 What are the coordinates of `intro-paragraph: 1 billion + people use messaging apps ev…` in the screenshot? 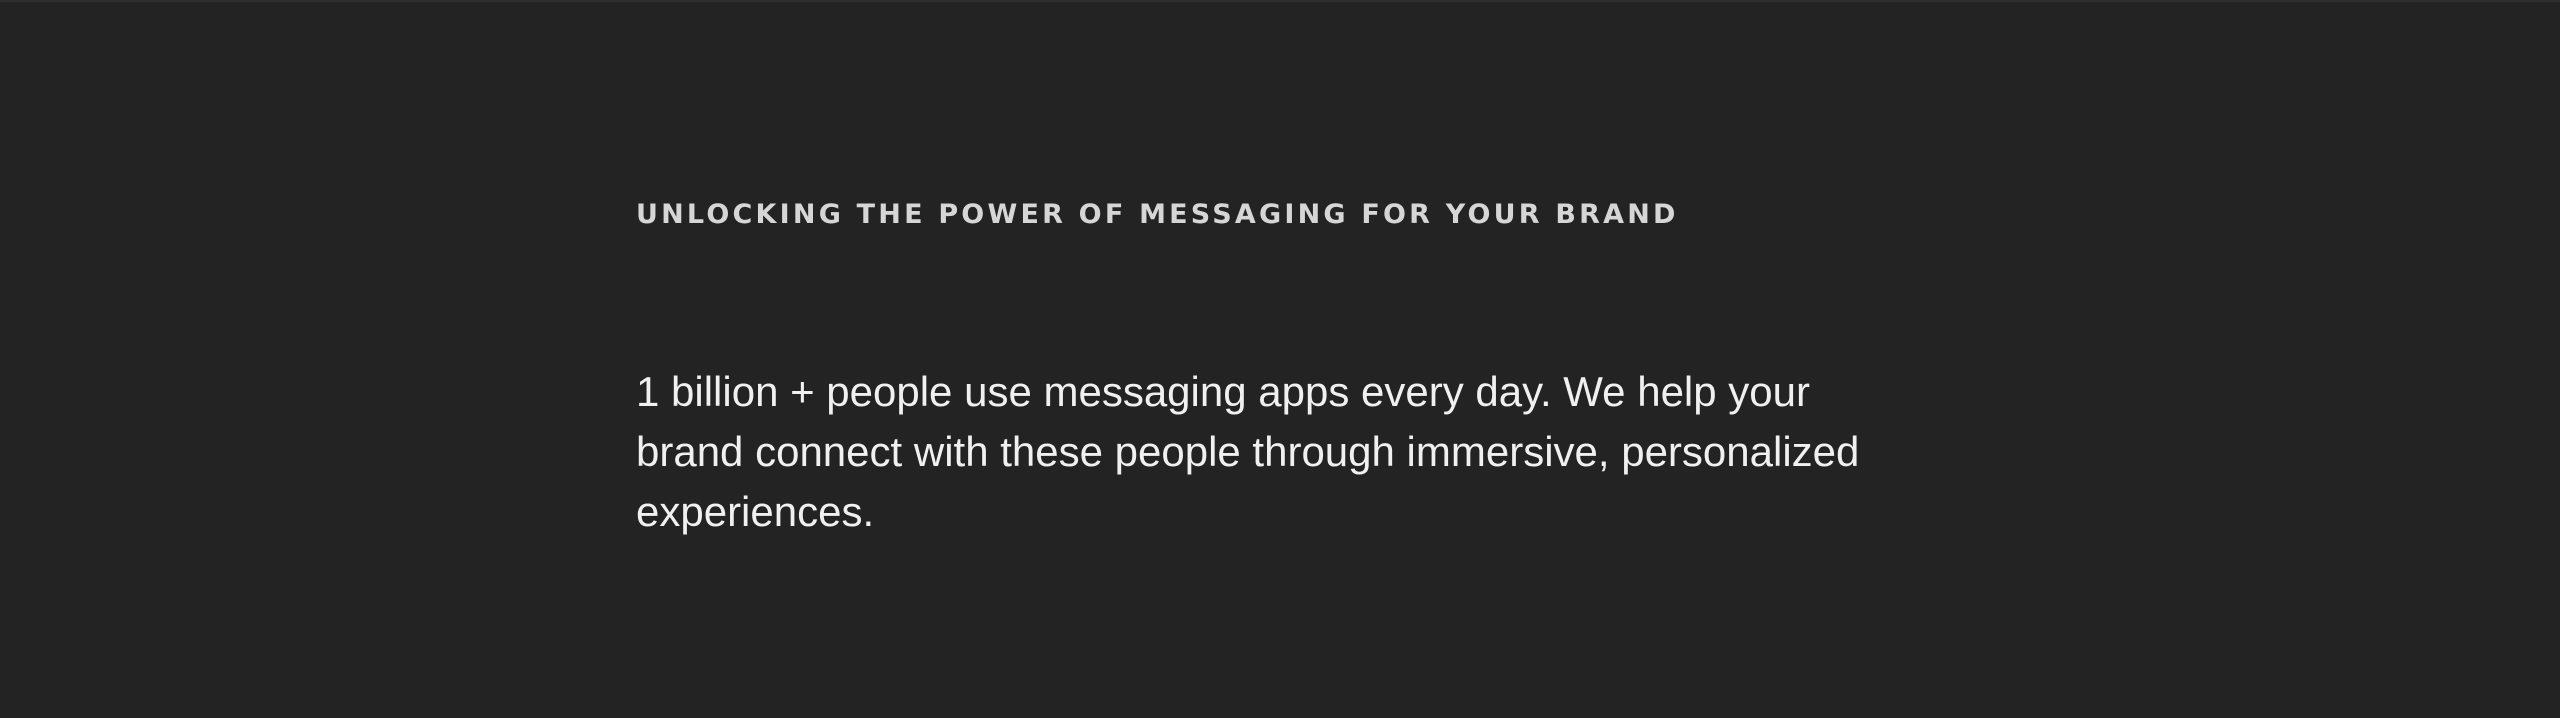 It's located at (1248, 451).